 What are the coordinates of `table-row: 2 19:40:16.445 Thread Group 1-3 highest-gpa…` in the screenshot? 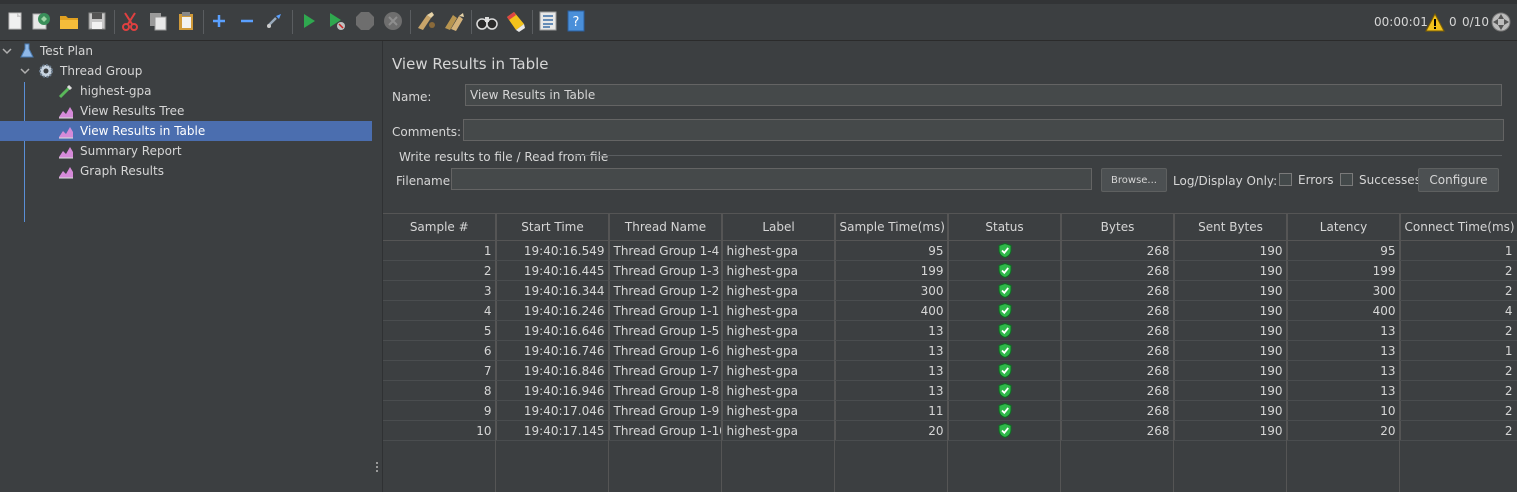 It's located at (950, 270).